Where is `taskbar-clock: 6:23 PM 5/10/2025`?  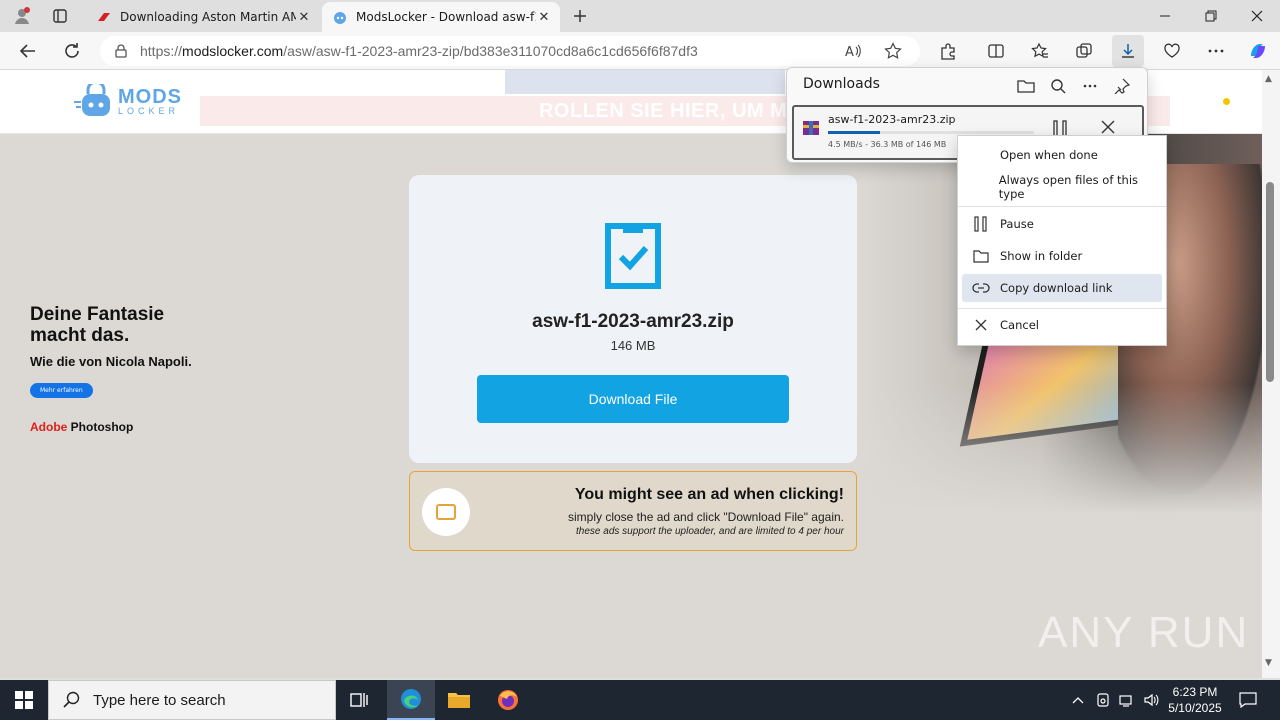 taskbar-clock: 6:23 PM 5/10/2025 is located at coordinates (1195, 700).